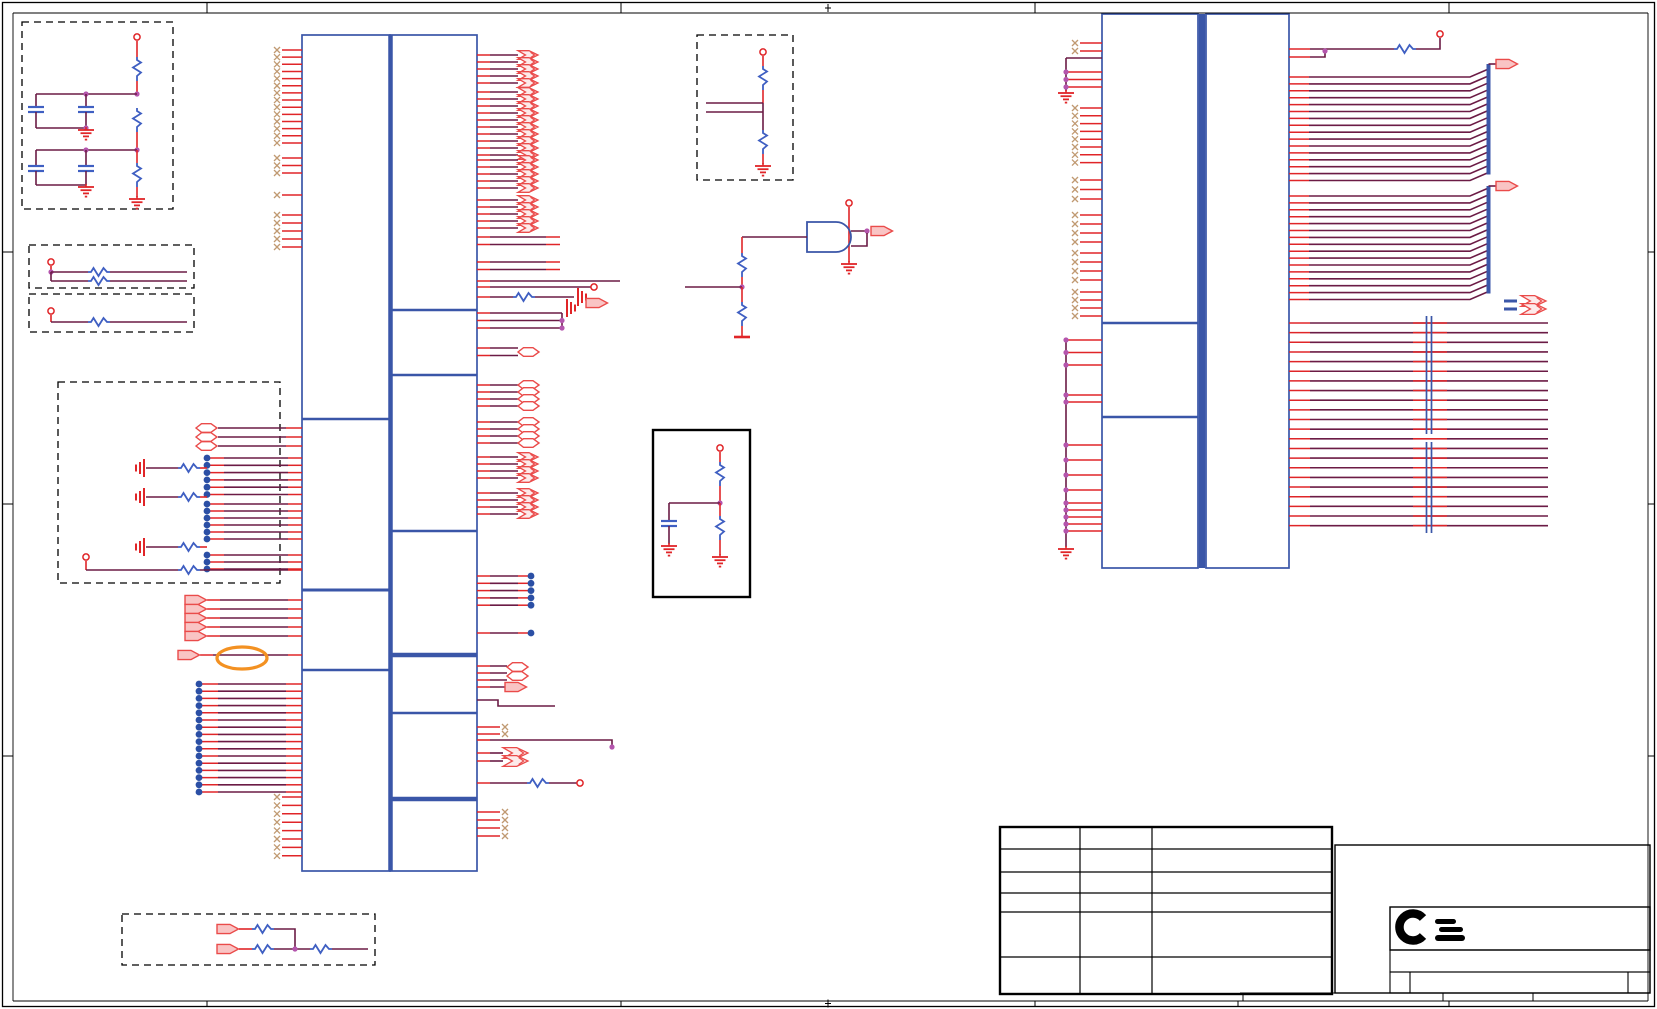 The image size is (1657, 1009). Describe the element at coordinates (1520, 961) in the screenshot. I see `title-block-title-cell` at that location.